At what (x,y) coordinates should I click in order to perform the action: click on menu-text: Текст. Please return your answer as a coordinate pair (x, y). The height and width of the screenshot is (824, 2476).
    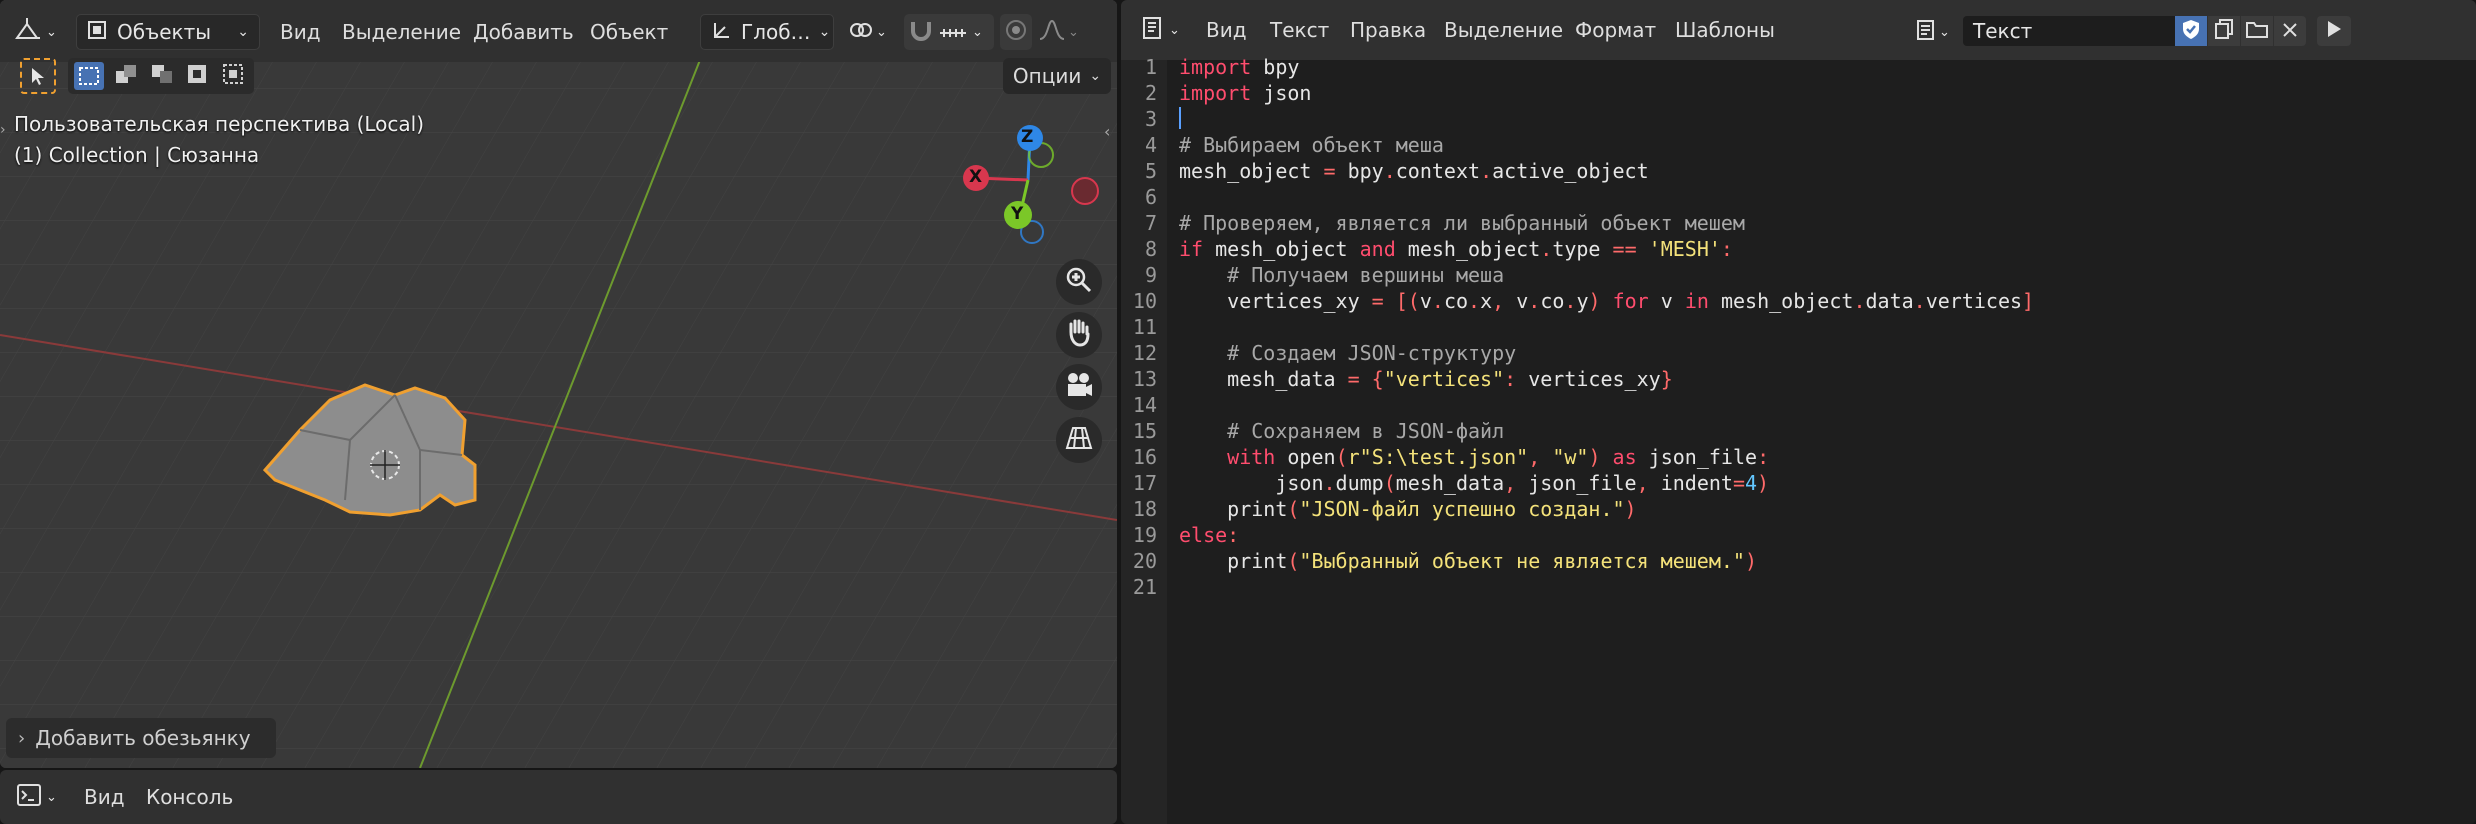
    Looking at the image, I should click on (1299, 30).